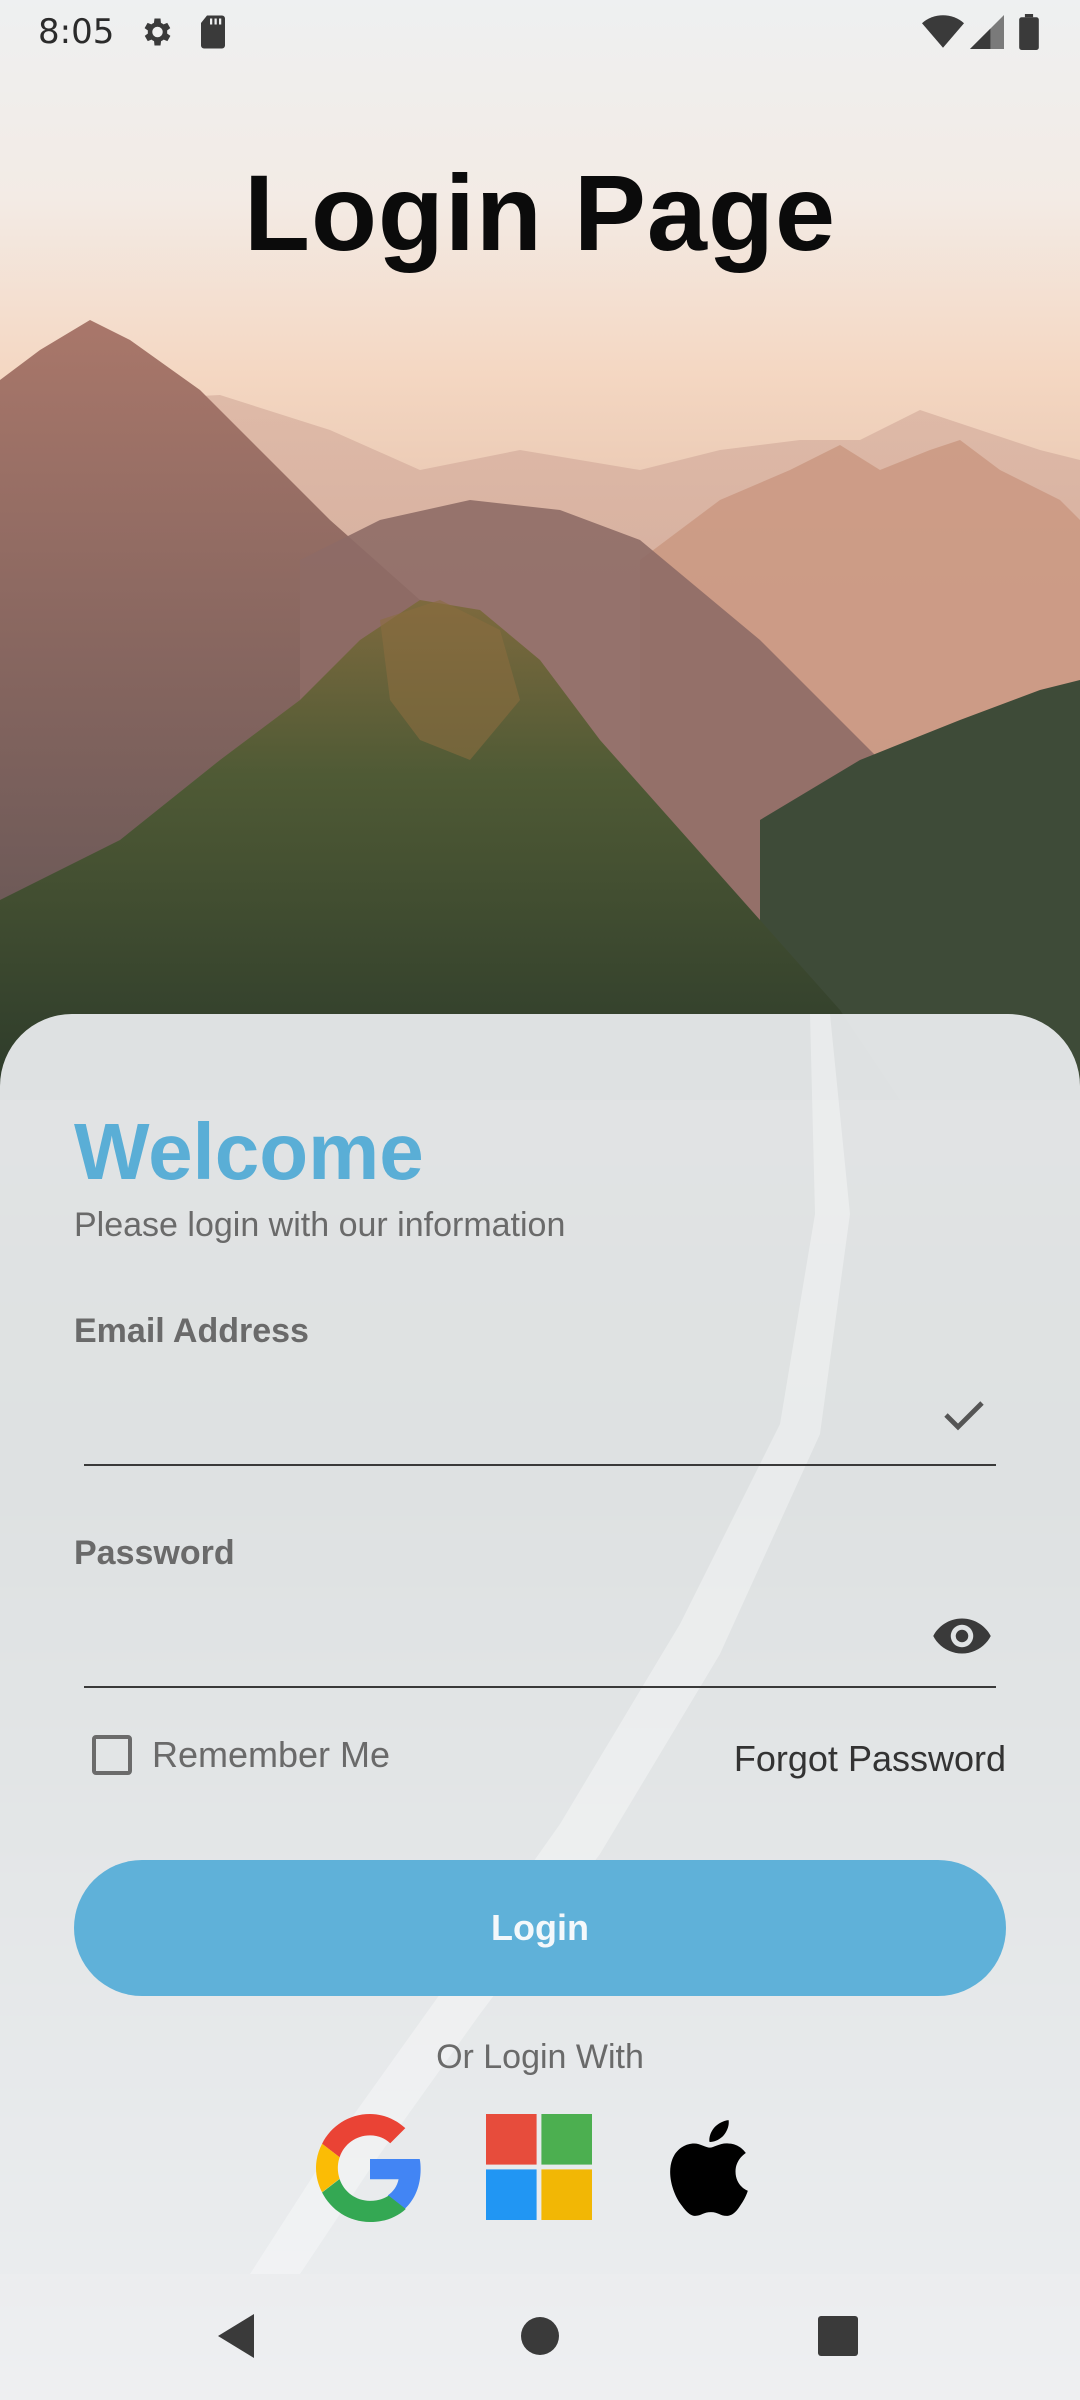 This screenshot has height=2400, width=1080. Describe the element at coordinates (238, 2338) in the screenshot. I see `back-icon` at that location.